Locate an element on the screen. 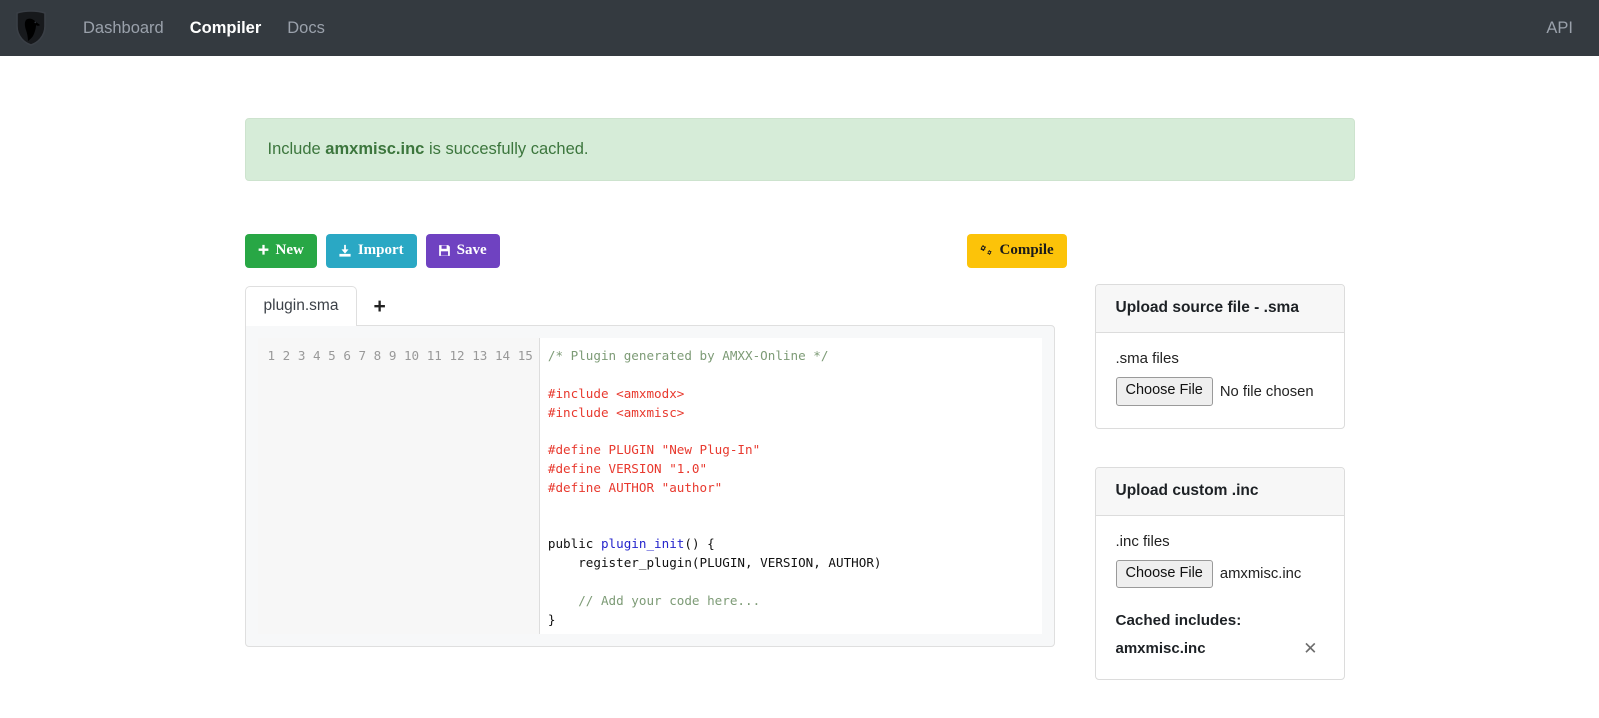 The width and height of the screenshot is (1599, 718). cached-include-row: amxmisc.inc ✕ is located at coordinates (1220, 648).